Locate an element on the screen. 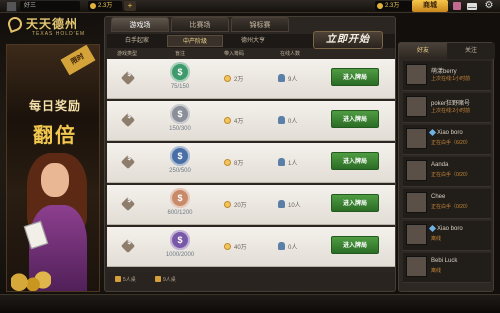 This screenshot has width=500, height=313. friend-item: Xiao boro 离线 is located at coordinates (447, 236).